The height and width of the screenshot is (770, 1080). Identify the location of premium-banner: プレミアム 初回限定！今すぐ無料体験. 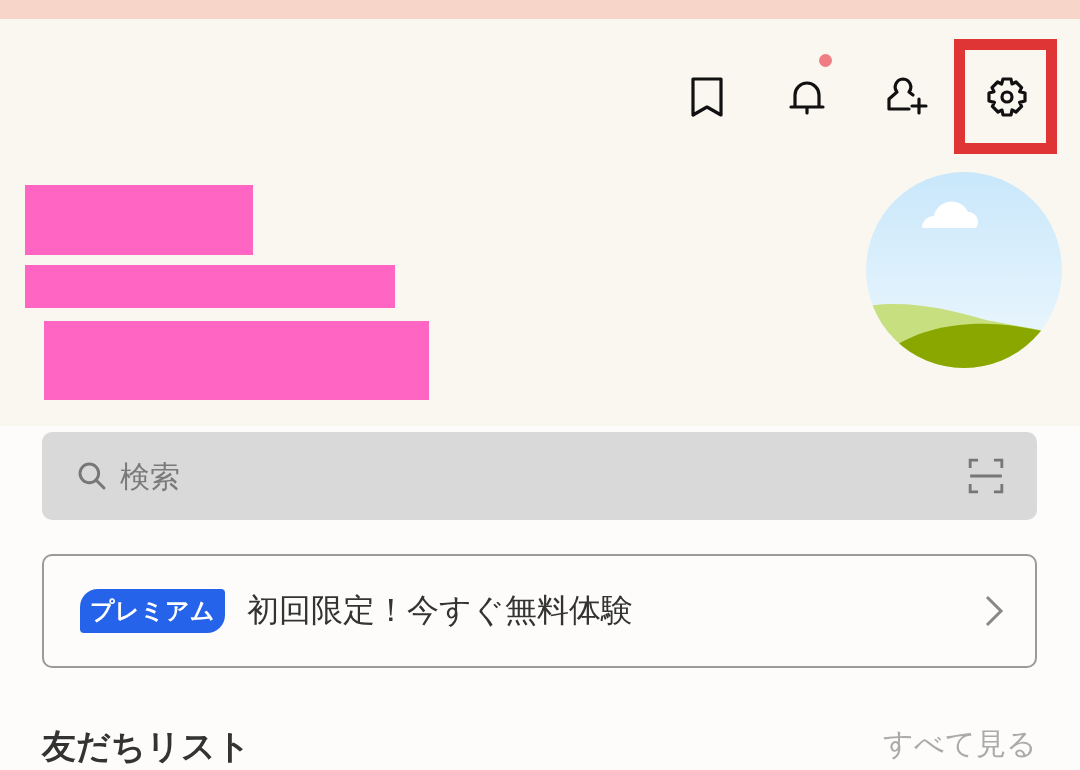
(539, 611).